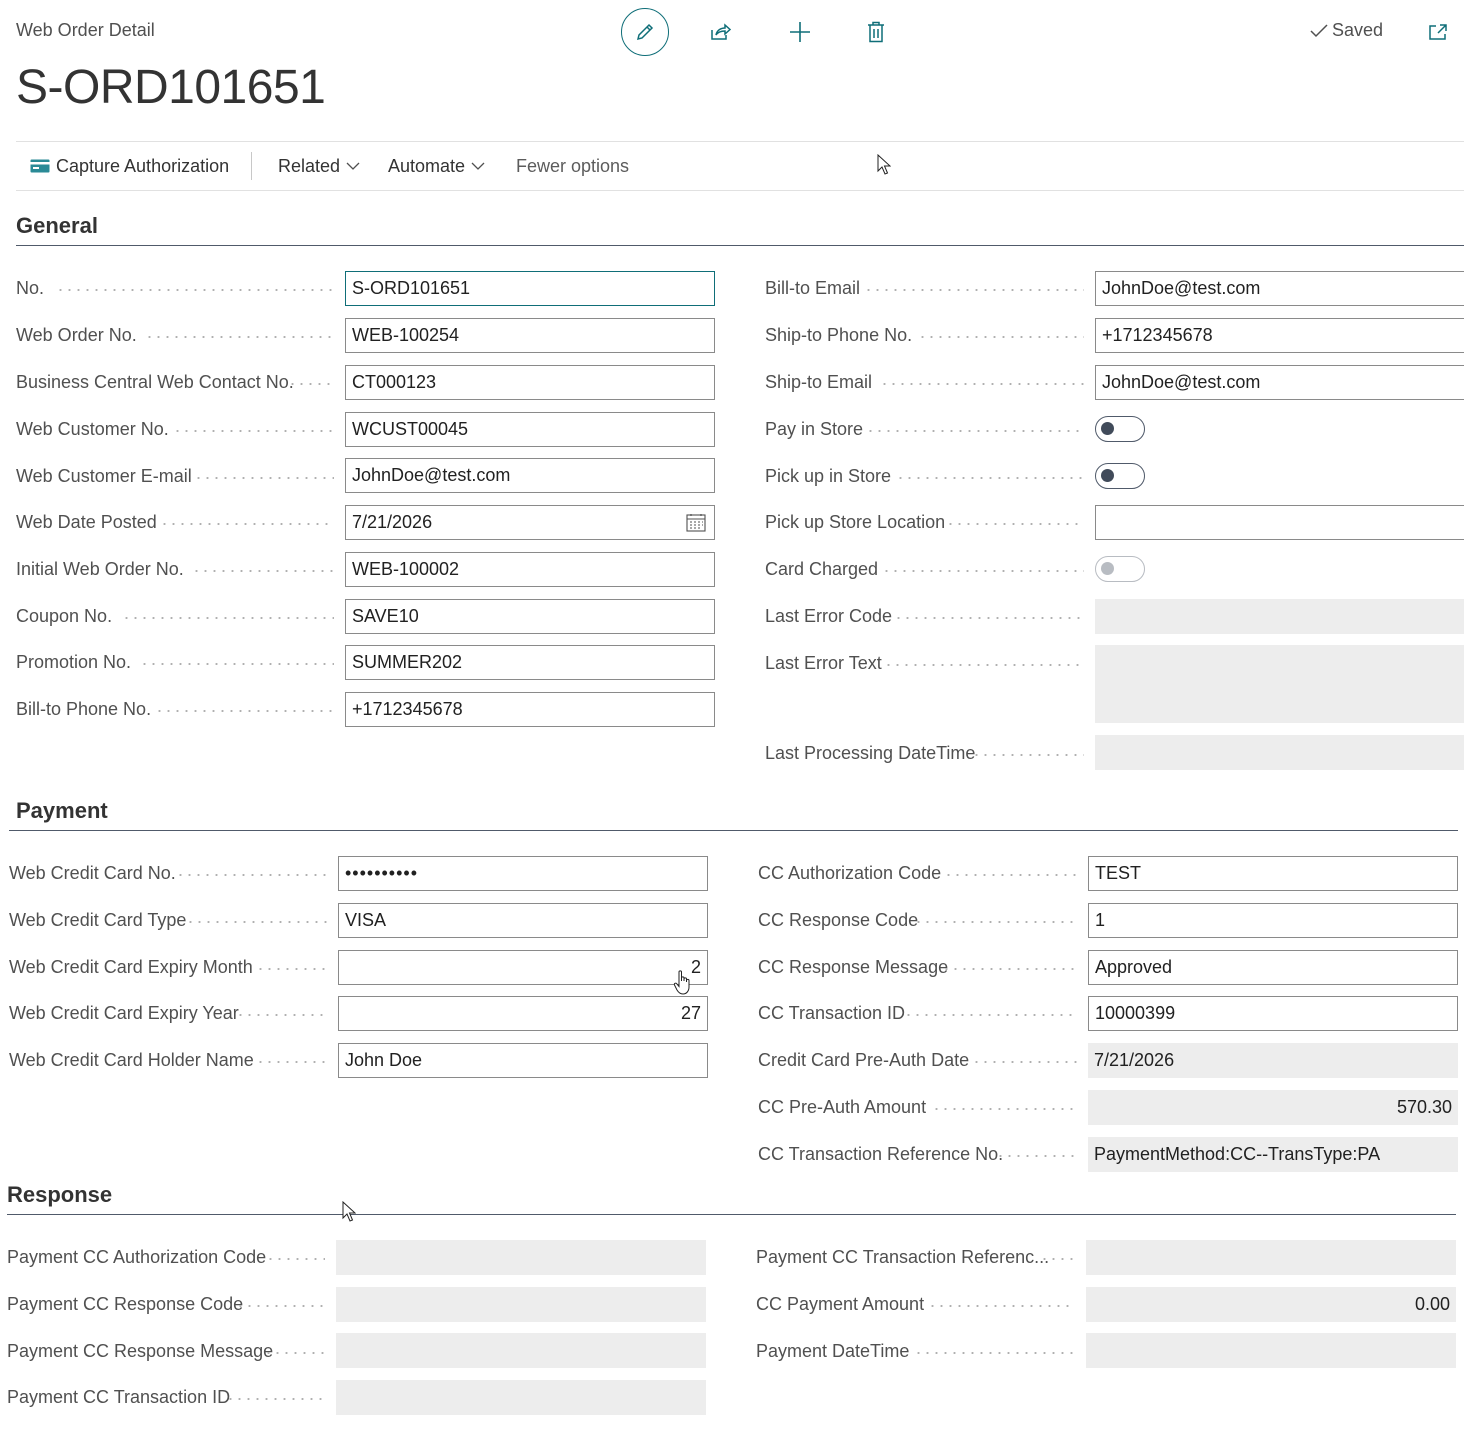 The width and height of the screenshot is (1464, 1440). I want to click on field-promotion-no: SUMMER202, so click(530, 662).